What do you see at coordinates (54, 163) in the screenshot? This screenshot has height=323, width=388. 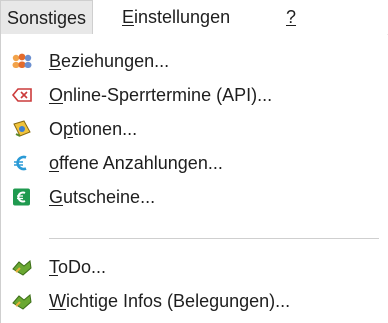 I see `accel: o` at bounding box center [54, 163].